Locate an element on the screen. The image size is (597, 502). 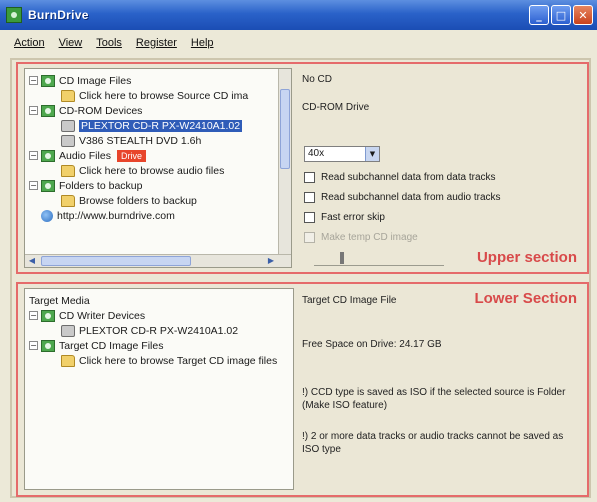
vertical-scrollbar is located at coordinates (284, 161).